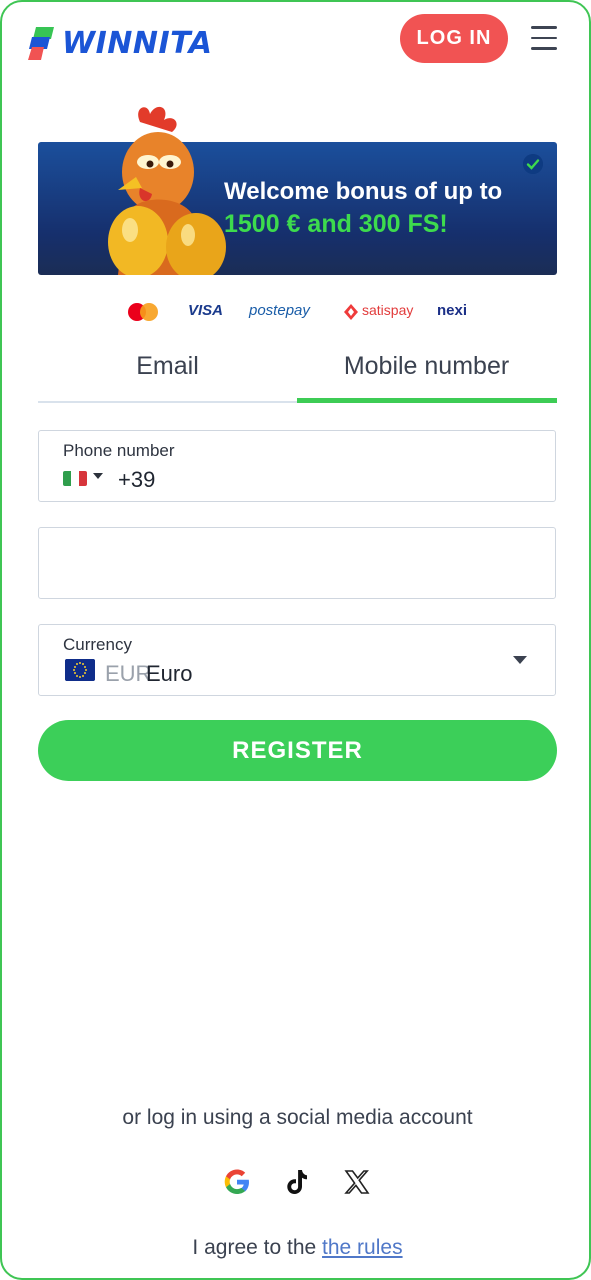 This screenshot has width=591, height=1280. Describe the element at coordinates (143, 312) in the screenshot. I see `mastercard-icon` at that location.